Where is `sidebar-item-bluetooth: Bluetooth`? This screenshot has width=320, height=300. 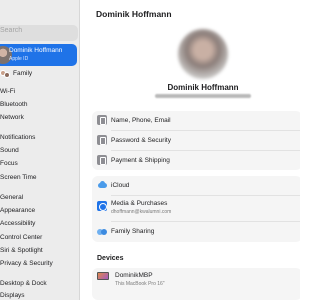 sidebar-item-bluetooth: Bluetooth is located at coordinates (13, 104).